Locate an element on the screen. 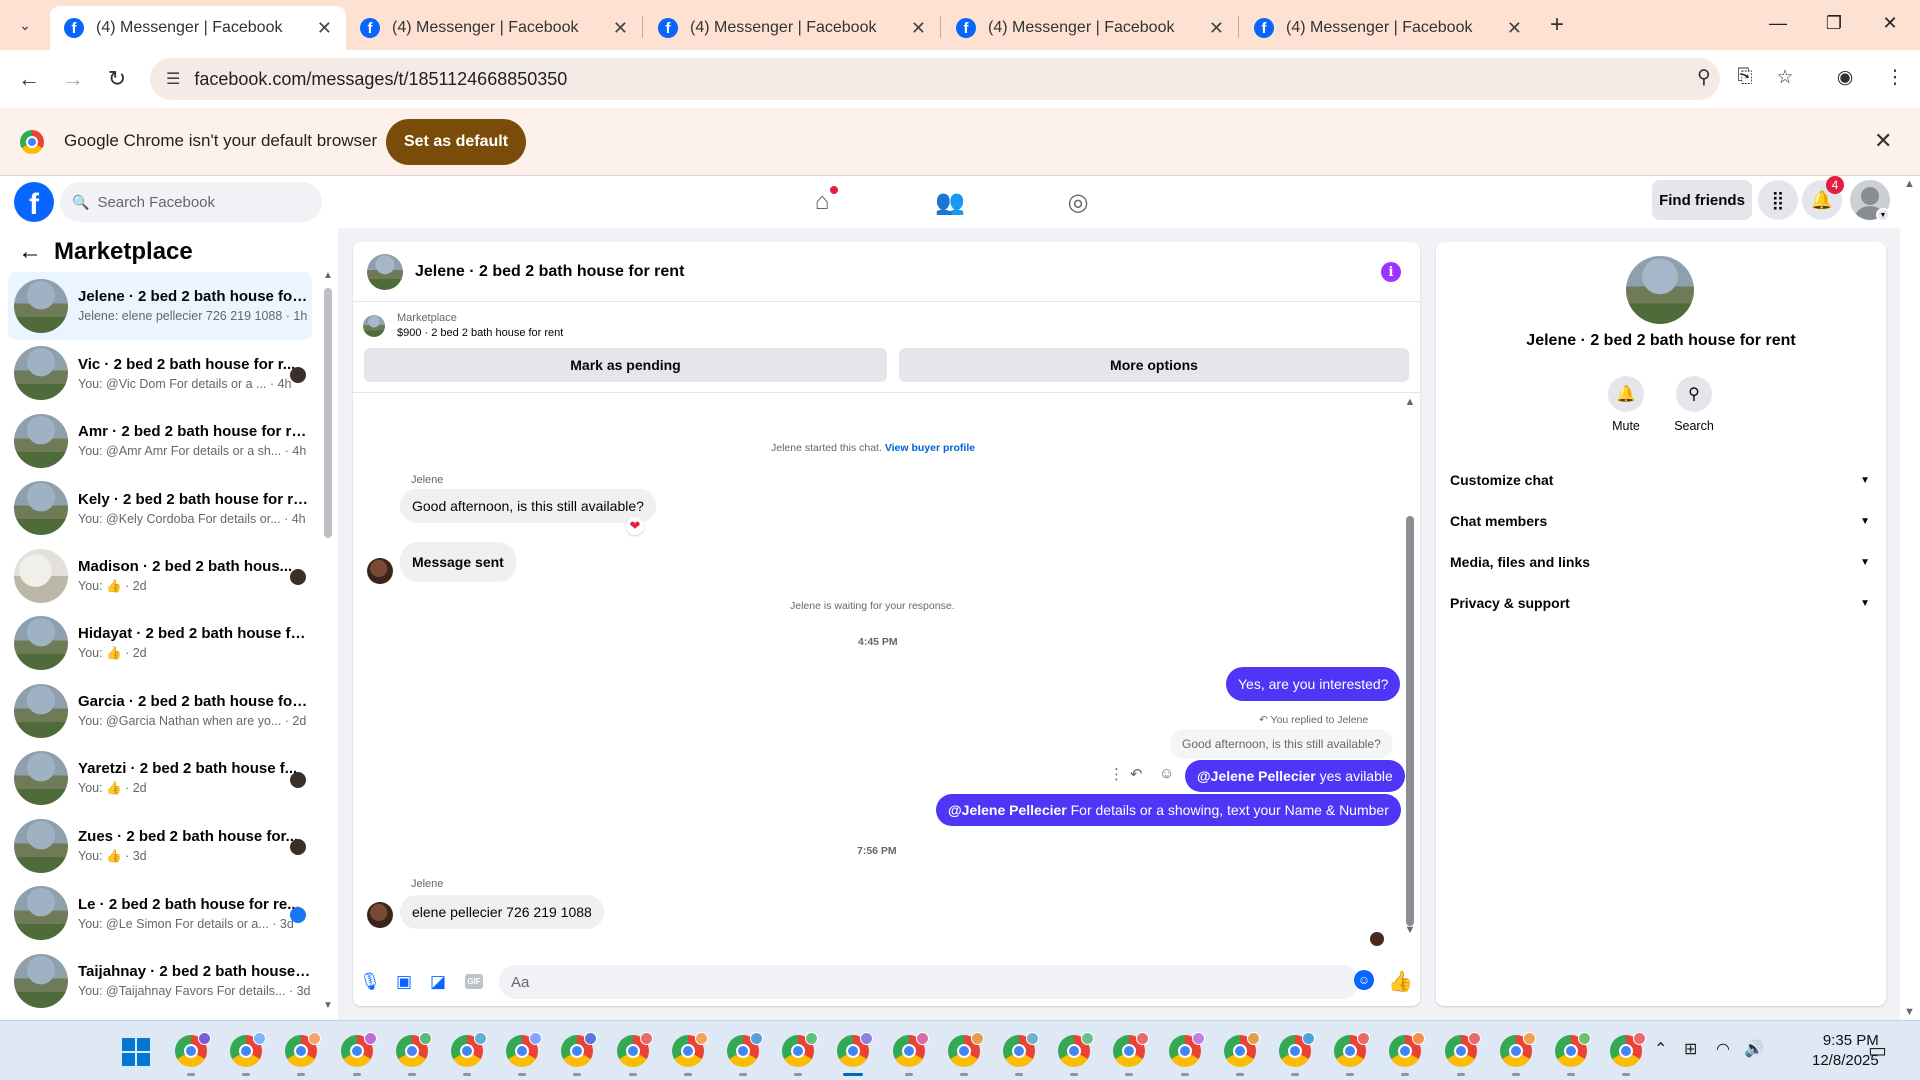  tab-search-icon: ⌄ is located at coordinates (25, 25).